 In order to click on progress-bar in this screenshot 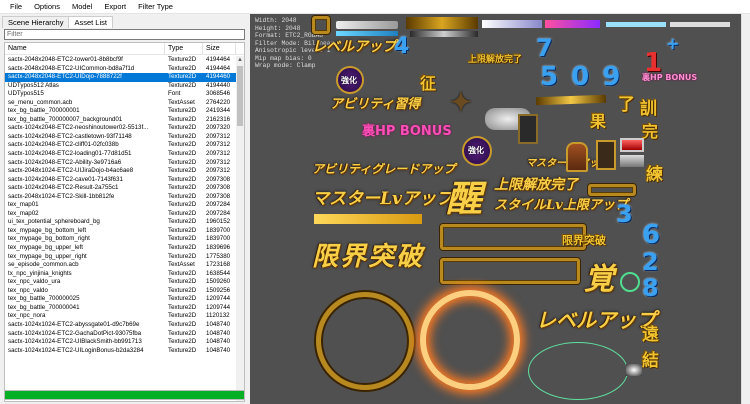, I will do `click(124, 395)`.